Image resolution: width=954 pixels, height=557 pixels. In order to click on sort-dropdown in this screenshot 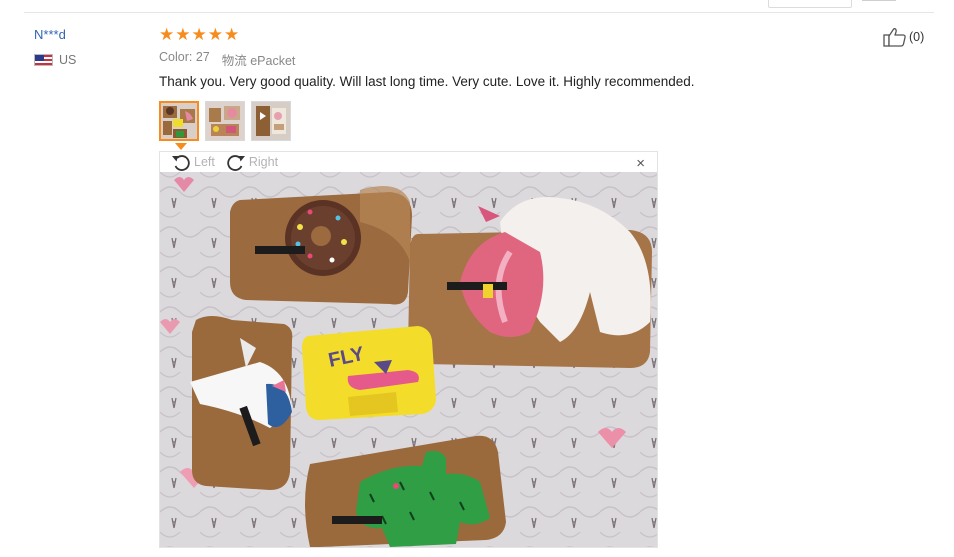, I will do `click(810, 4)`.